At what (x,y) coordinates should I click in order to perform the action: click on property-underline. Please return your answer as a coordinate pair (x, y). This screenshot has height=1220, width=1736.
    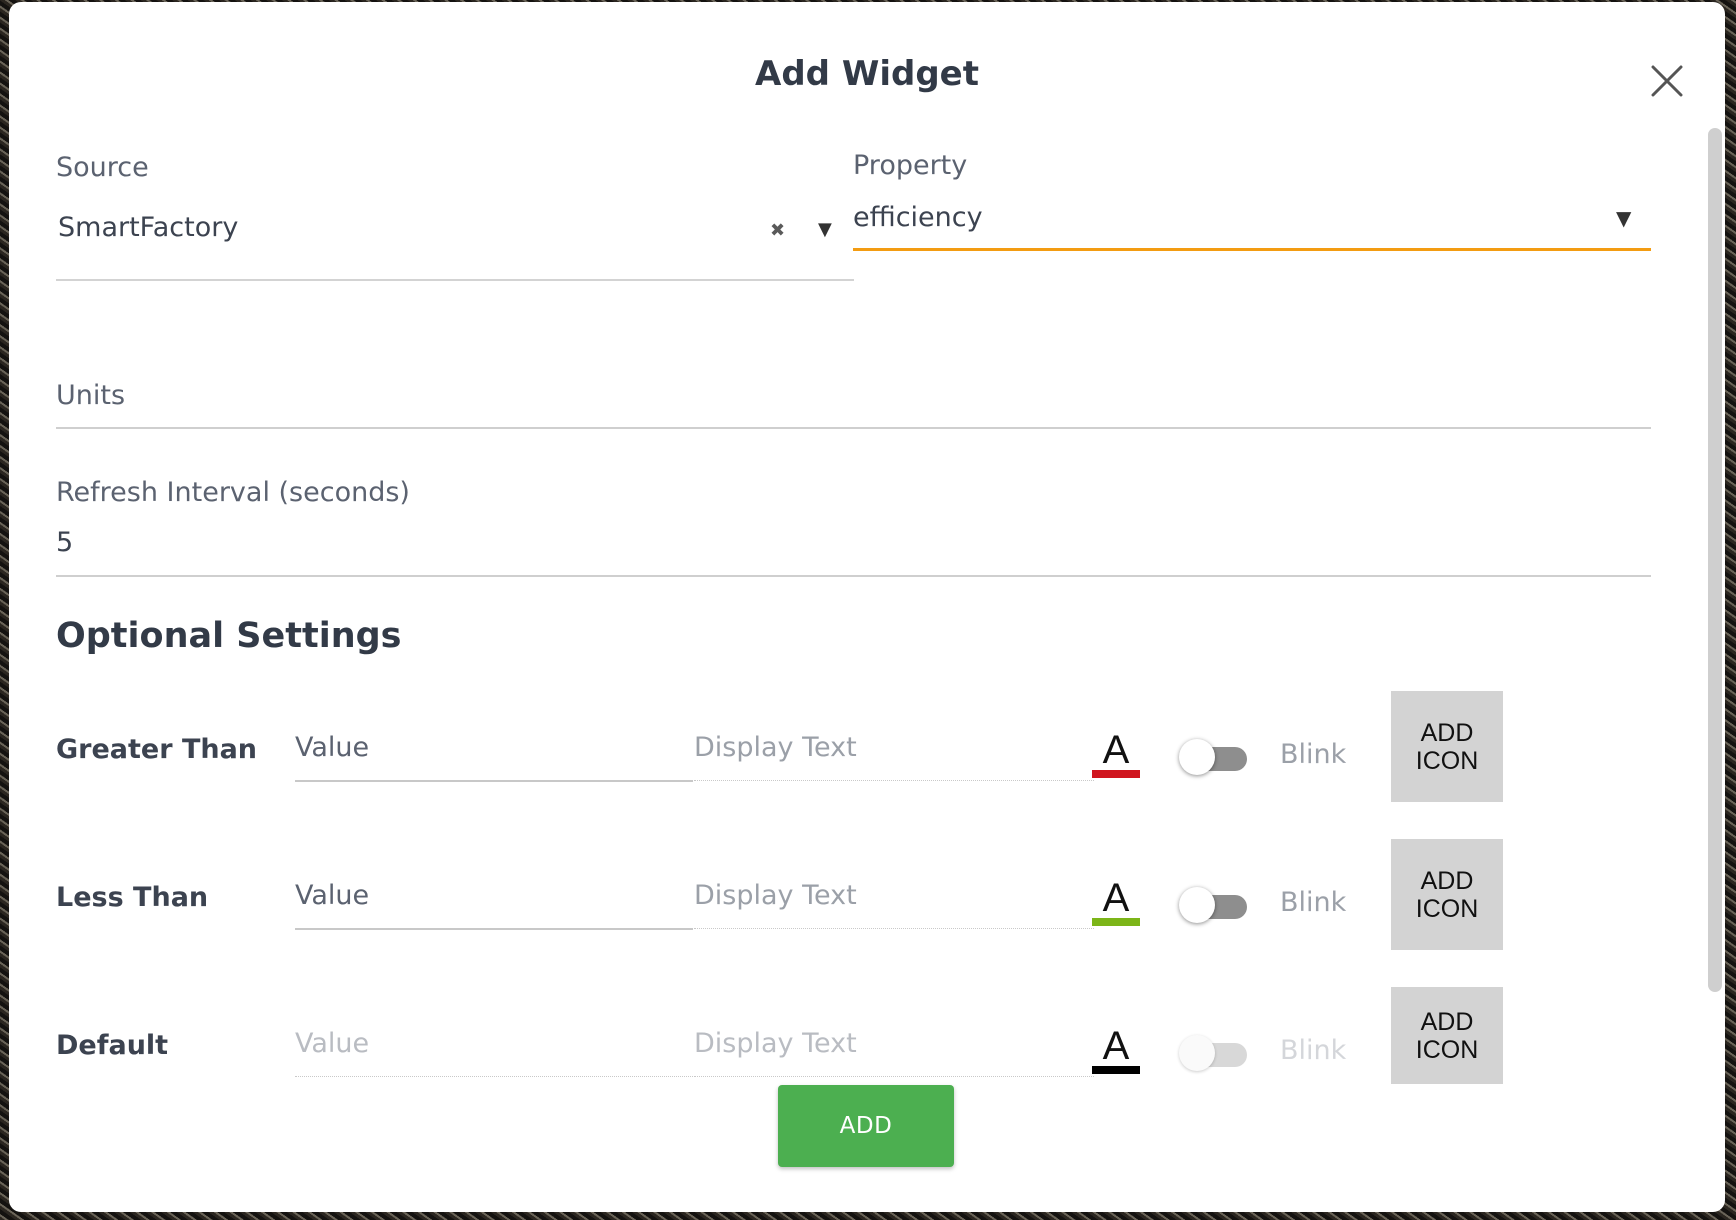
    Looking at the image, I should click on (1252, 249).